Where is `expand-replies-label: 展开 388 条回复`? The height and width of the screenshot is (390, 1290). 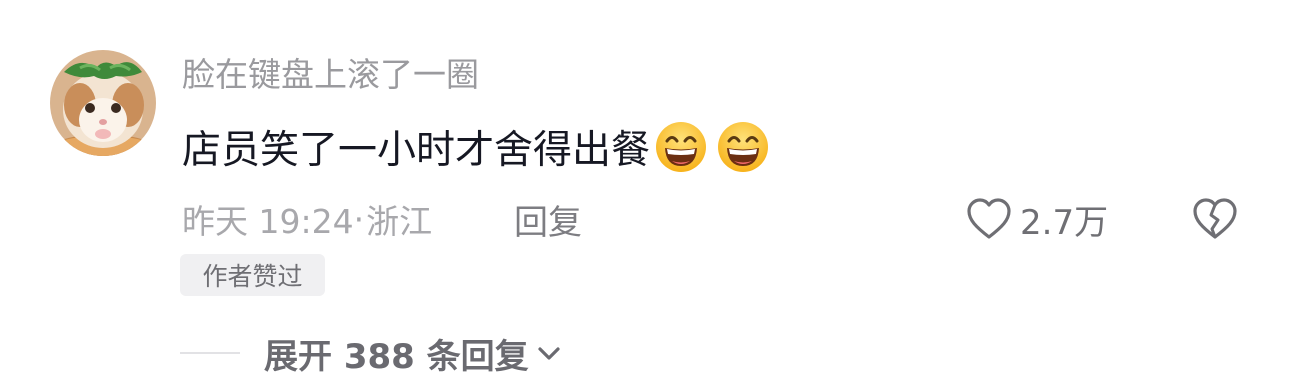
expand-replies-label: 展开 388 条回复 is located at coordinates (396, 356).